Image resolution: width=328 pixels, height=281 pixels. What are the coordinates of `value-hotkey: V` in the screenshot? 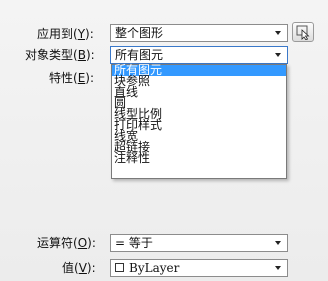 It's located at (82, 268).